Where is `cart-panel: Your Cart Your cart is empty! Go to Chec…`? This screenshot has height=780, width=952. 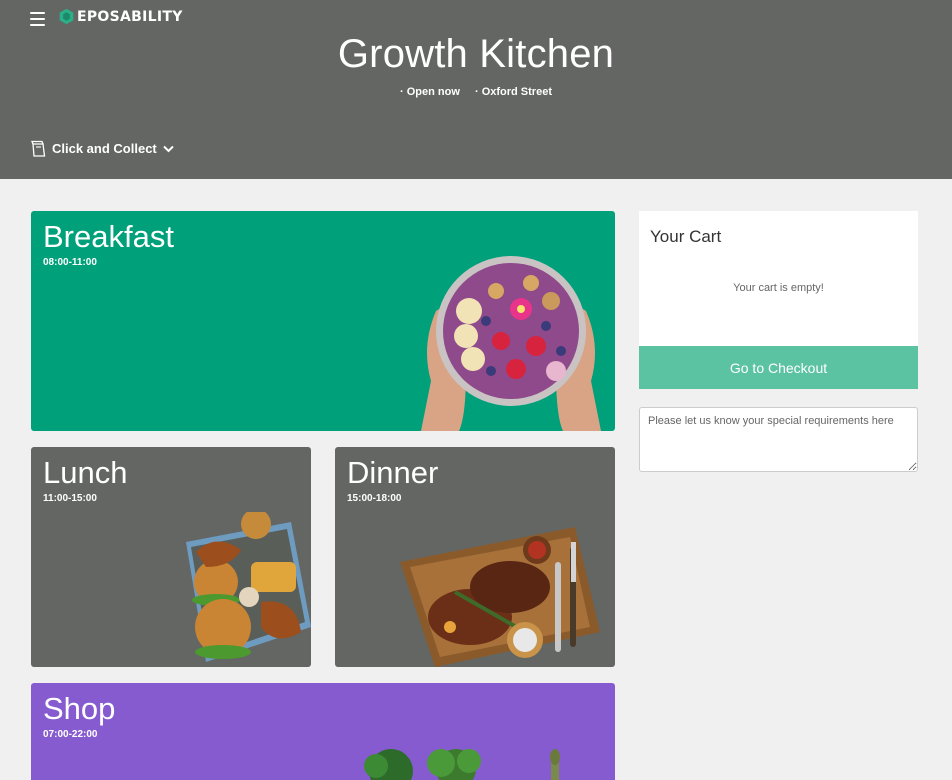
cart-panel: Your Cart Your cart is empty! Go to Chec… is located at coordinates (778, 300).